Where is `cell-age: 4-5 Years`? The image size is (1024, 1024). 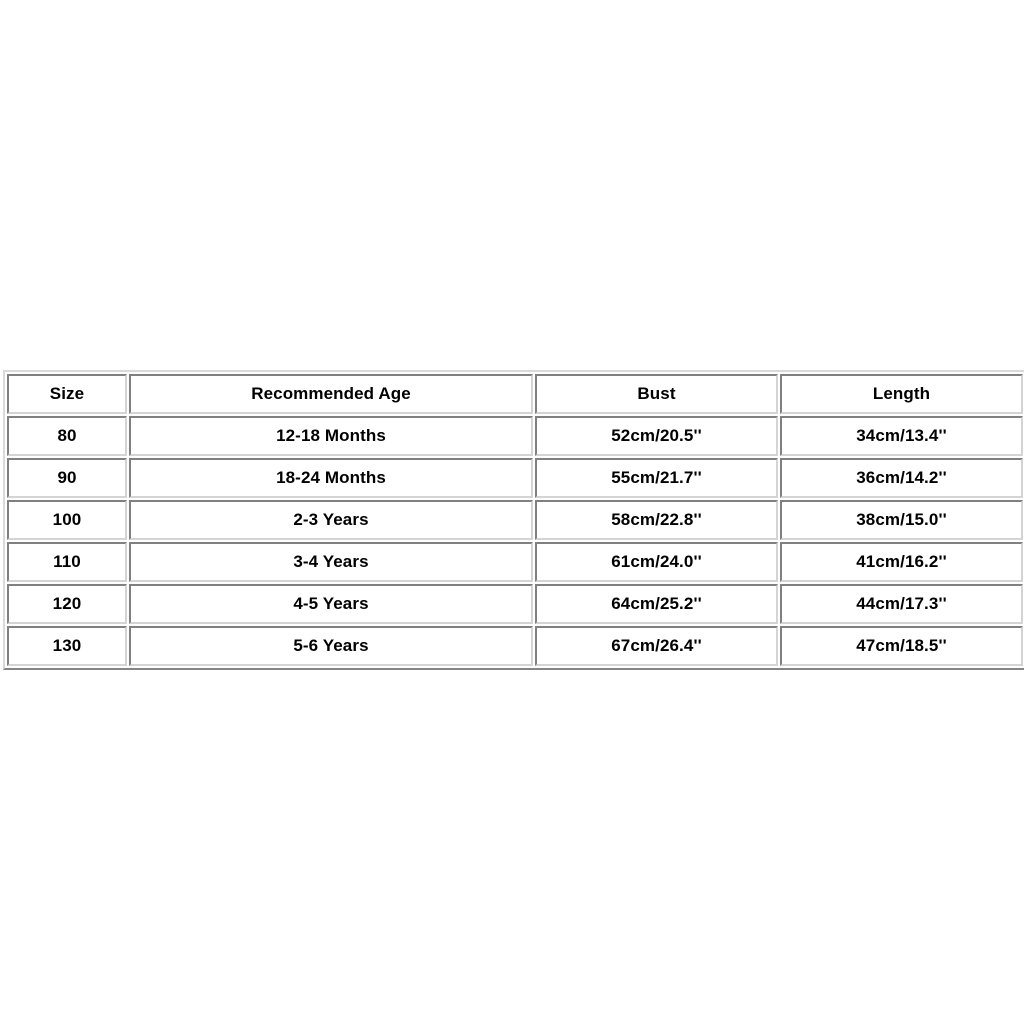 cell-age: 4-5 Years is located at coordinates (331, 604).